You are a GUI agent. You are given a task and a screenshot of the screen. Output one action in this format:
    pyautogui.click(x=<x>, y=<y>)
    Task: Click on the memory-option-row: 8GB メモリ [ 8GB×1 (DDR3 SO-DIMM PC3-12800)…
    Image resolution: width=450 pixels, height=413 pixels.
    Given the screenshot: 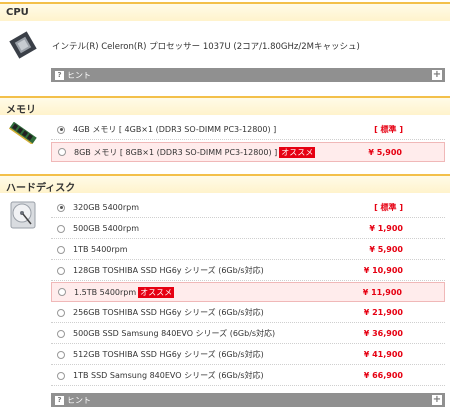 What is the action you would take?
    pyautogui.click(x=248, y=152)
    